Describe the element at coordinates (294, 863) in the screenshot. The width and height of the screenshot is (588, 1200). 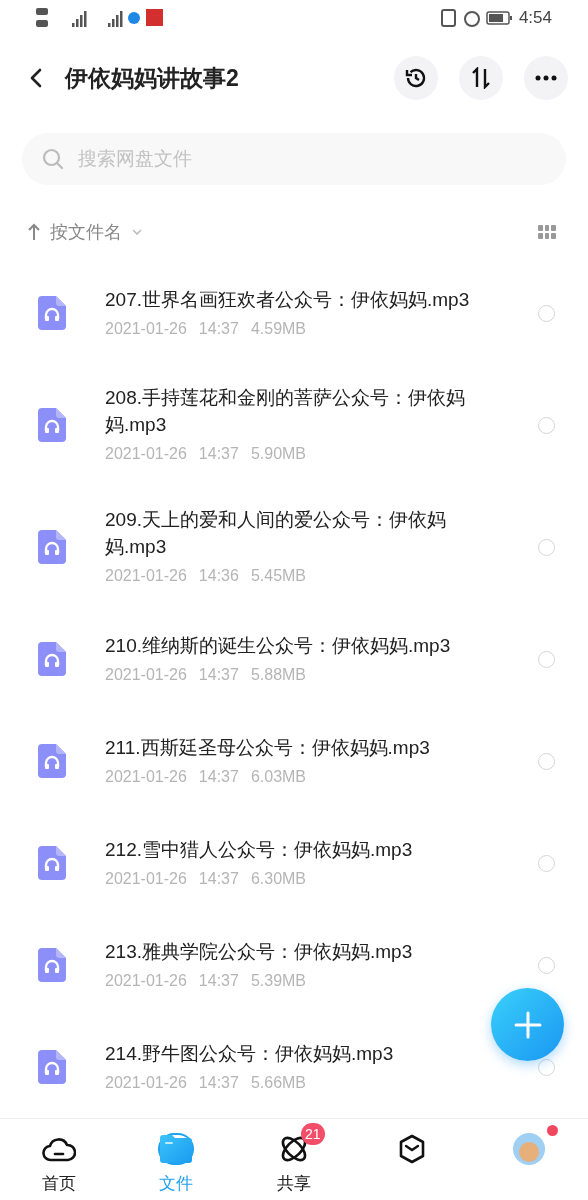
I see `file-row: 212.雪中猎人公众号：伊依妈妈.mp3 2021-01-26 14:37 6.30MB` at that location.